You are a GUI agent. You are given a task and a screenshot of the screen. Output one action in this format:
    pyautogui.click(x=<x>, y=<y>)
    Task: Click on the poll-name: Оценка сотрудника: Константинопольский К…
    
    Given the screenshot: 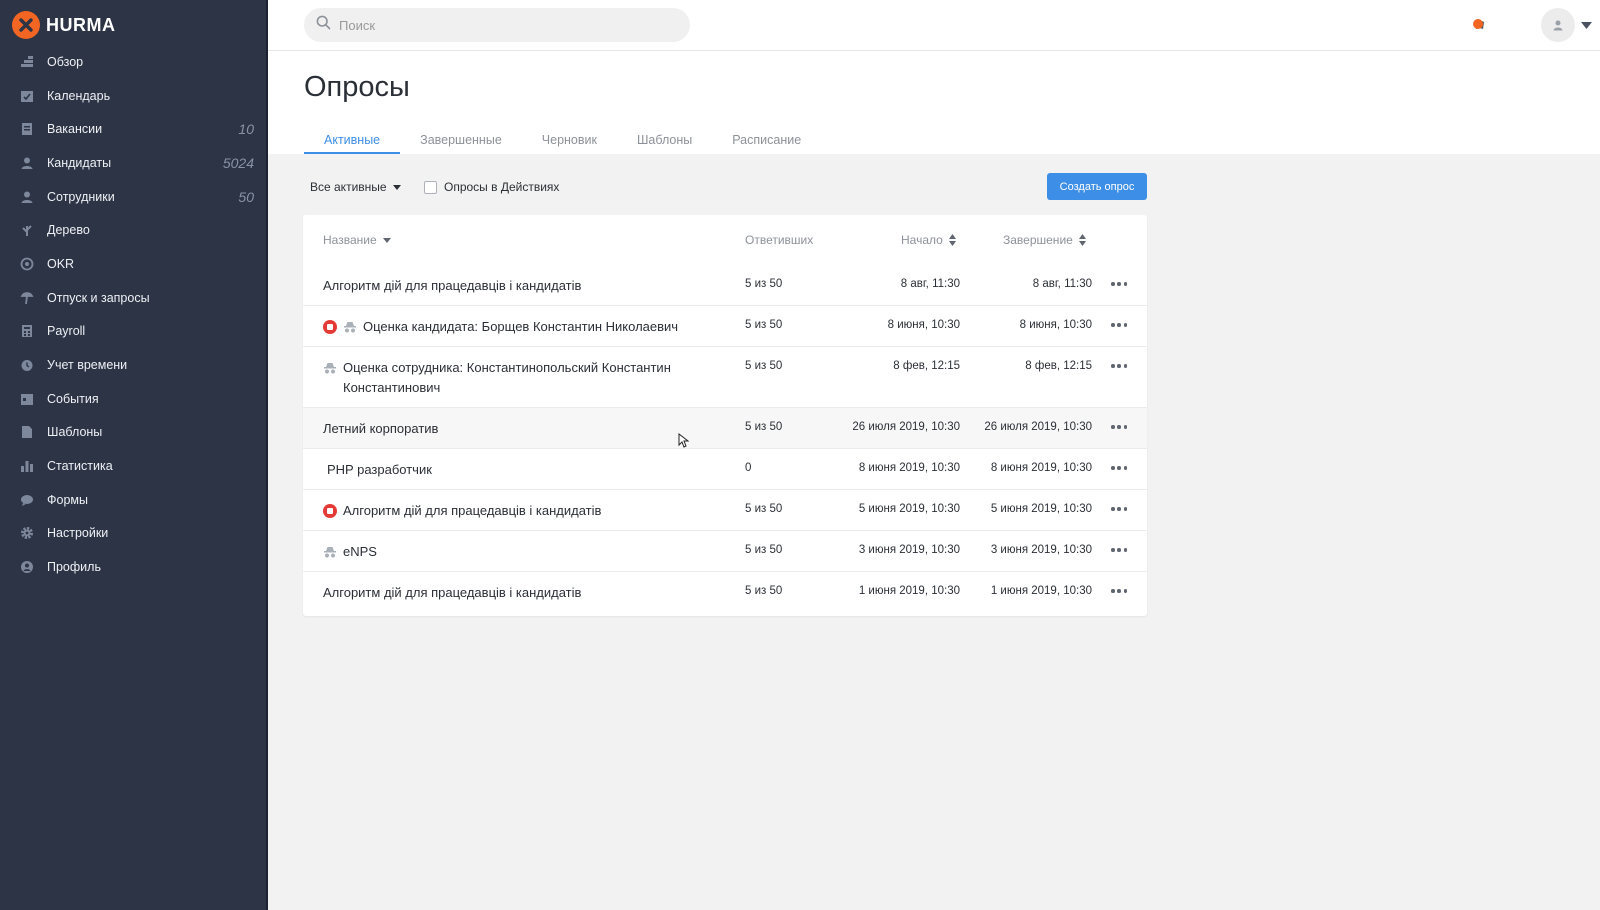 What is the action you would take?
    pyautogui.click(x=528, y=378)
    